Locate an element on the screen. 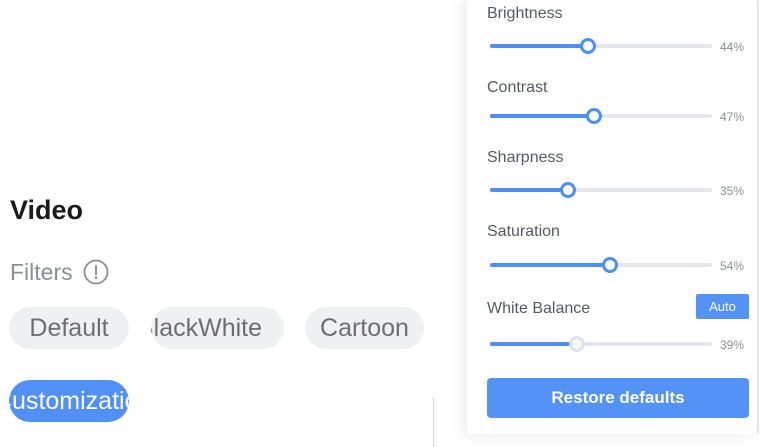 This screenshot has width=771, height=447. filter-chip-default: Default is located at coordinates (69, 328).